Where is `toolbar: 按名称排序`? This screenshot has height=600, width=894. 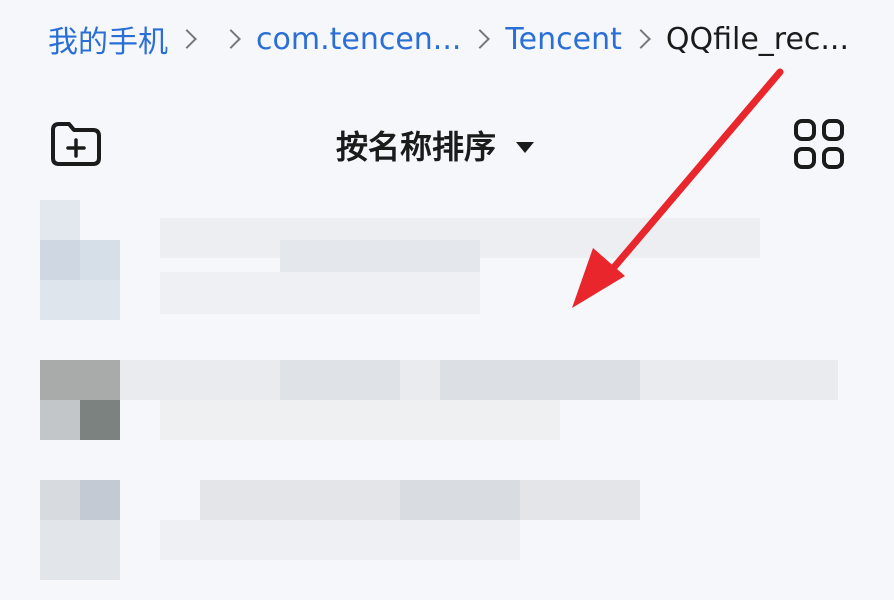
toolbar: 按名称排序 is located at coordinates (447, 145).